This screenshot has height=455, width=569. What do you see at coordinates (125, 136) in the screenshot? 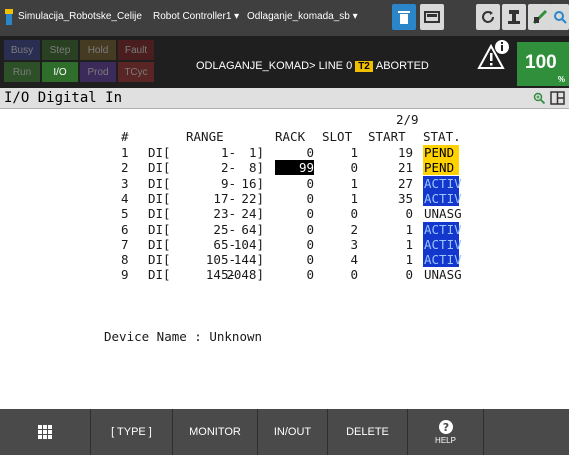
I see `header-num: #` at bounding box center [125, 136].